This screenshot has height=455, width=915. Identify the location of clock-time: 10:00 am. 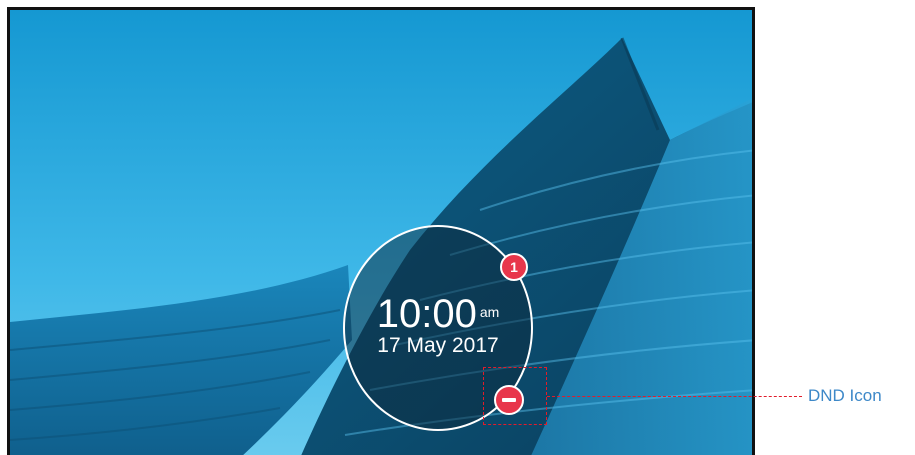
(438, 314).